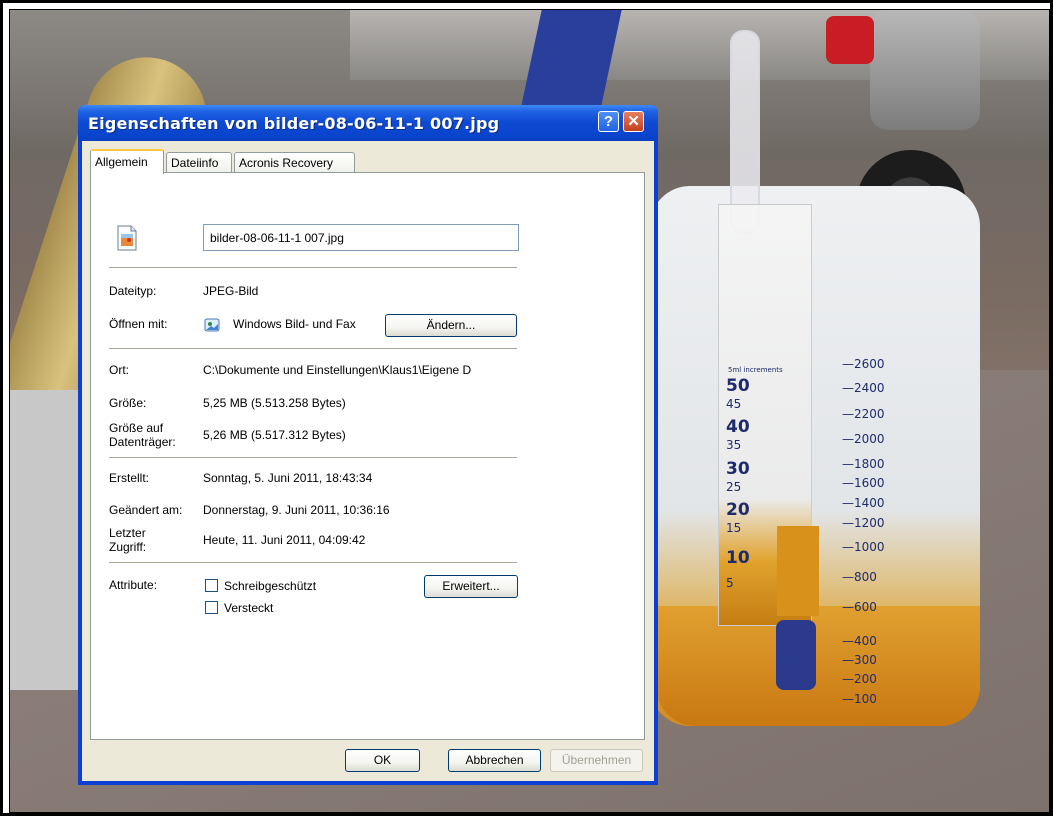 This screenshot has width=1053, height=816. Describe the element at coordinates (734, 404) in the screenshot. I see `photo-scale-small-tick: 45` at that location.